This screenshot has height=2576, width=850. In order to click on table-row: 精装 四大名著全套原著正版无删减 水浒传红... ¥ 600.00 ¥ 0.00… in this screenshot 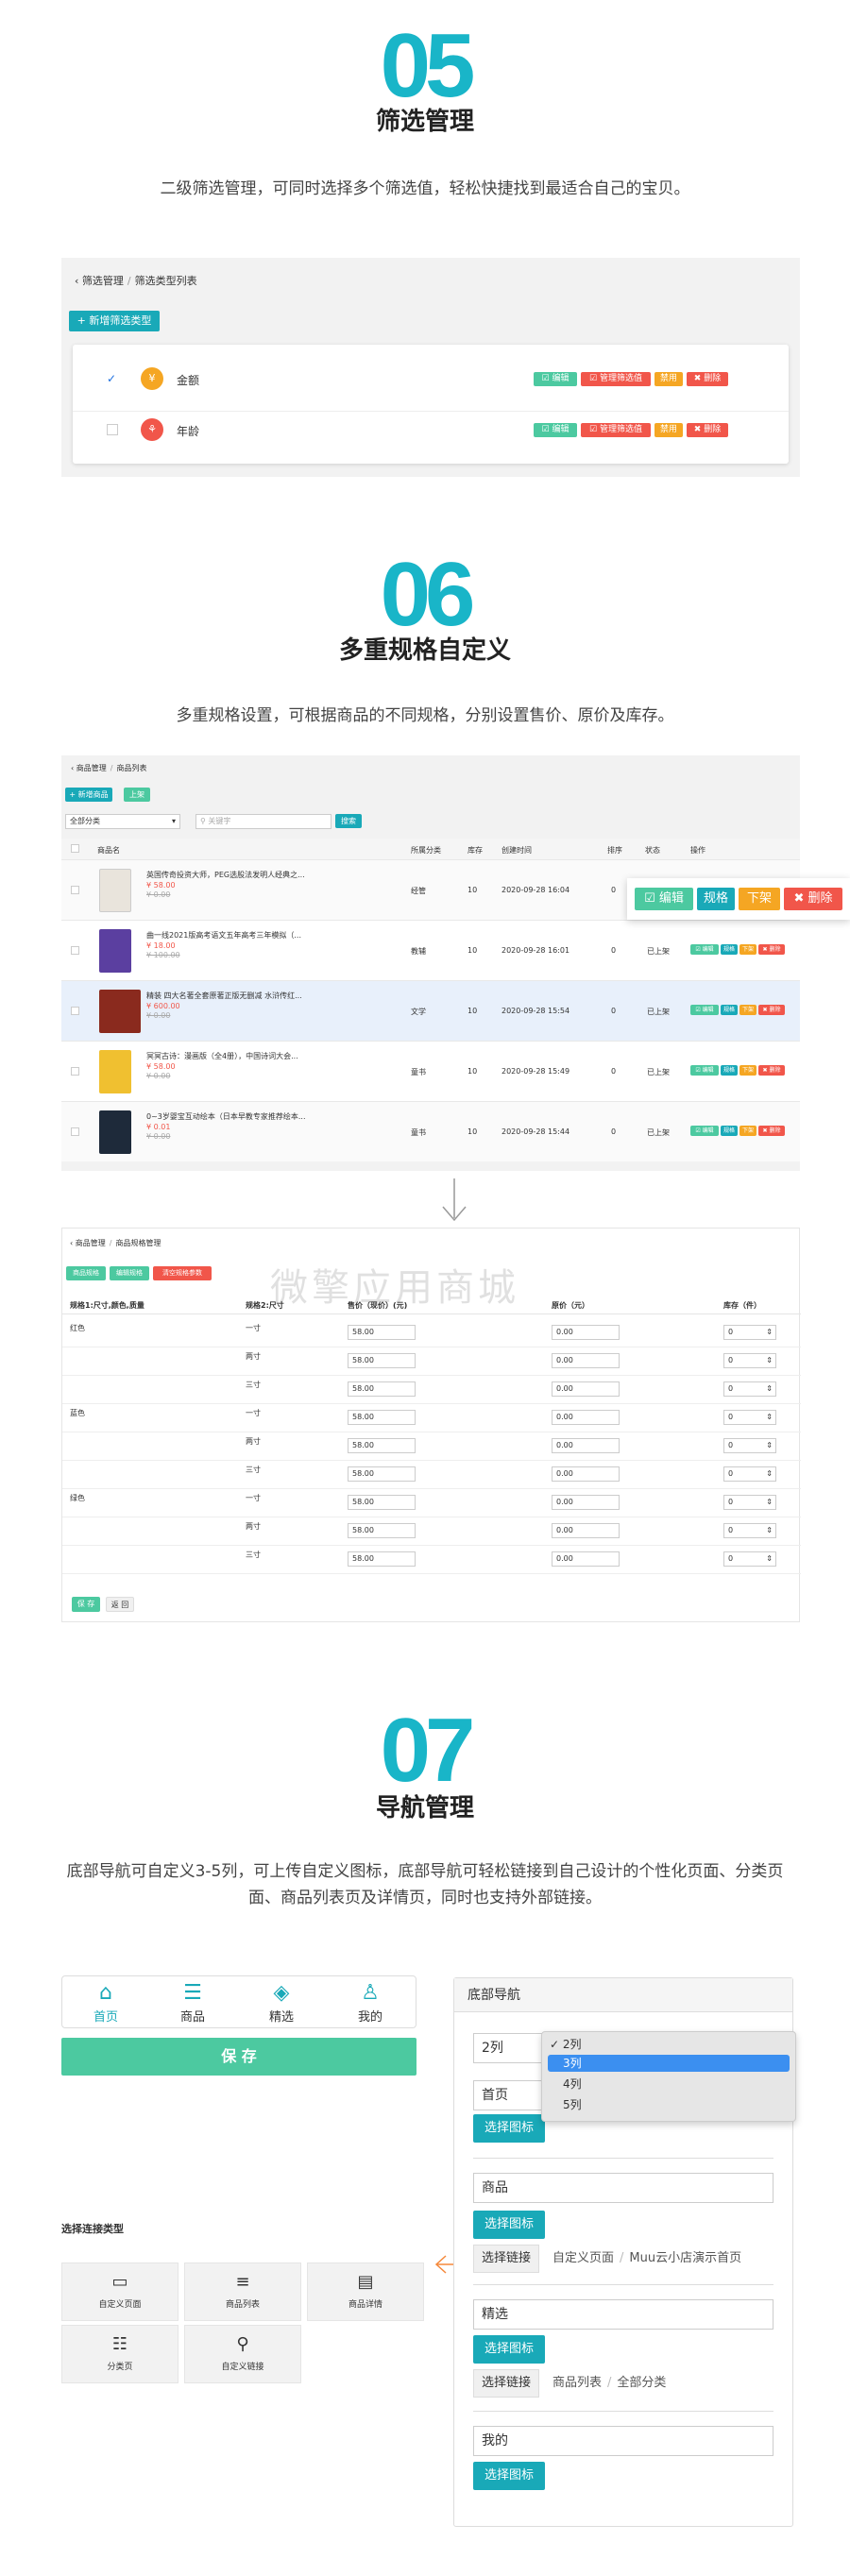, I will do `click(430, 1010)`.